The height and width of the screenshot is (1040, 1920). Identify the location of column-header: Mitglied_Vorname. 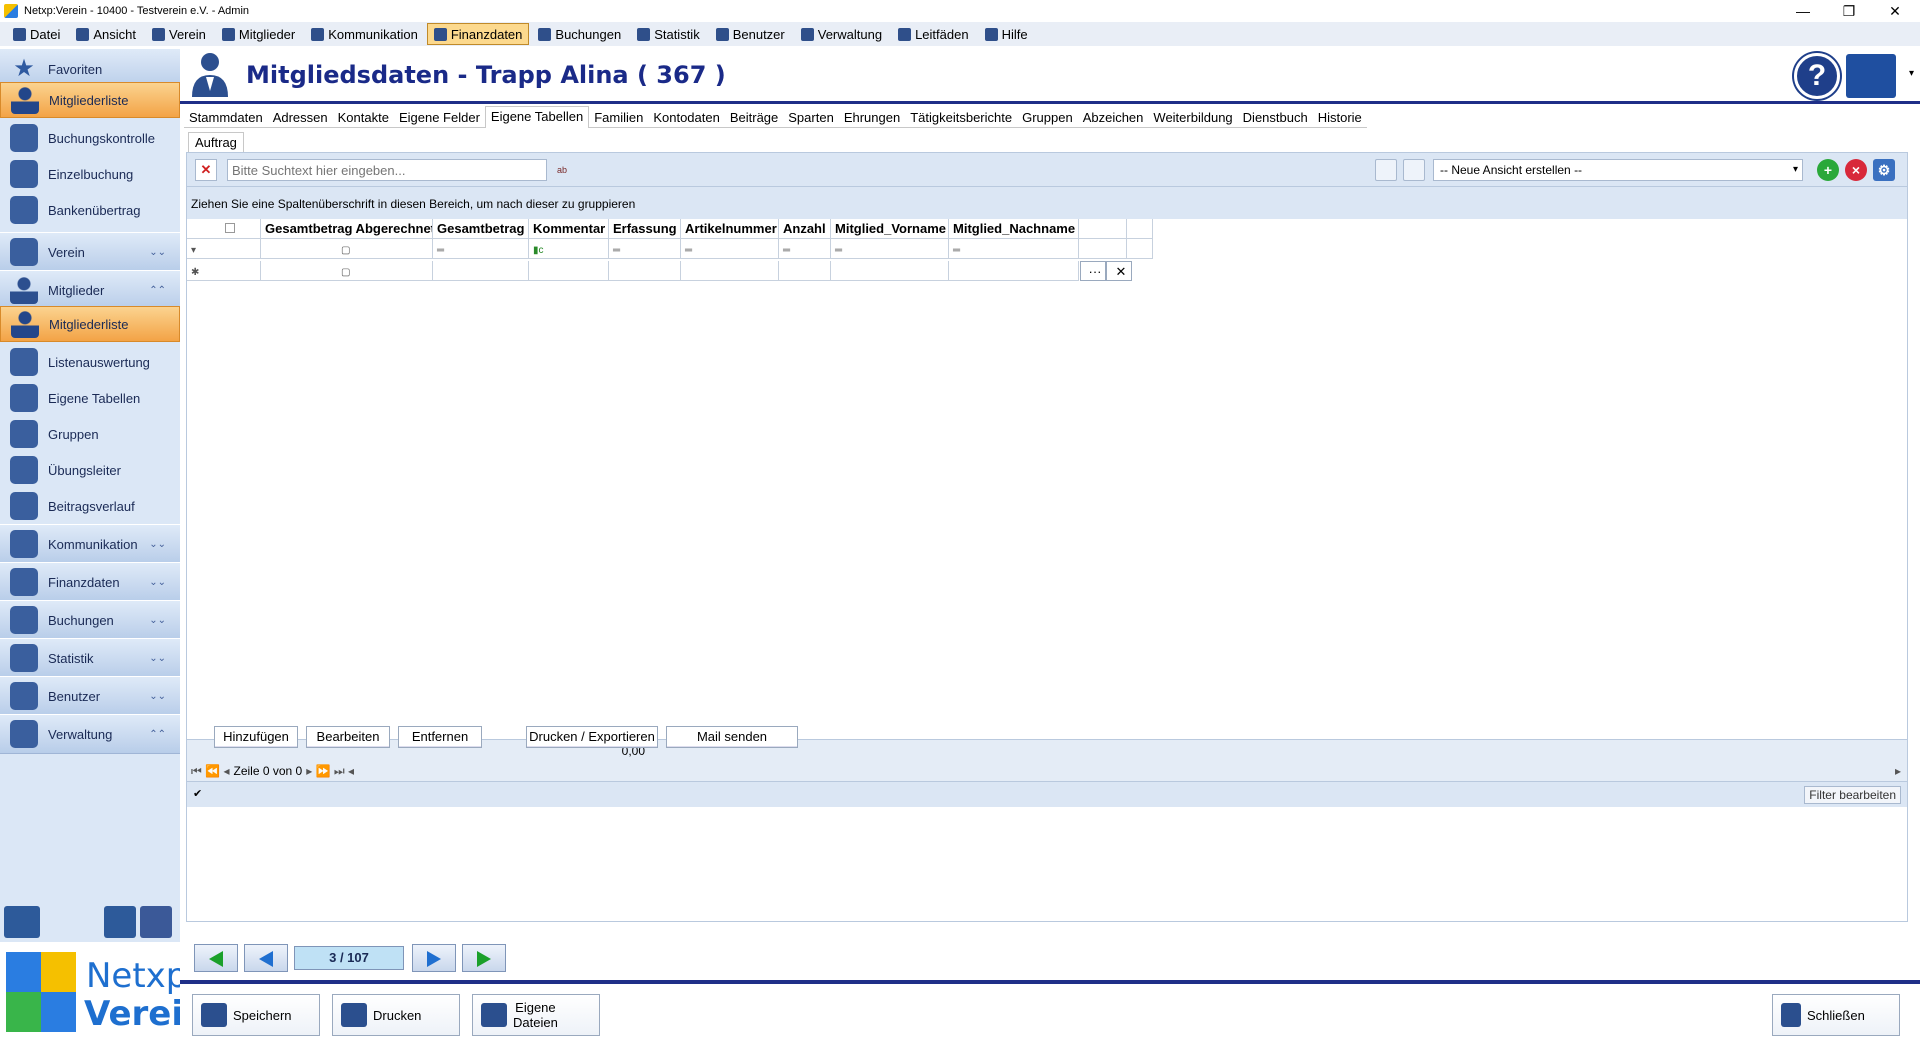
(890, 229).